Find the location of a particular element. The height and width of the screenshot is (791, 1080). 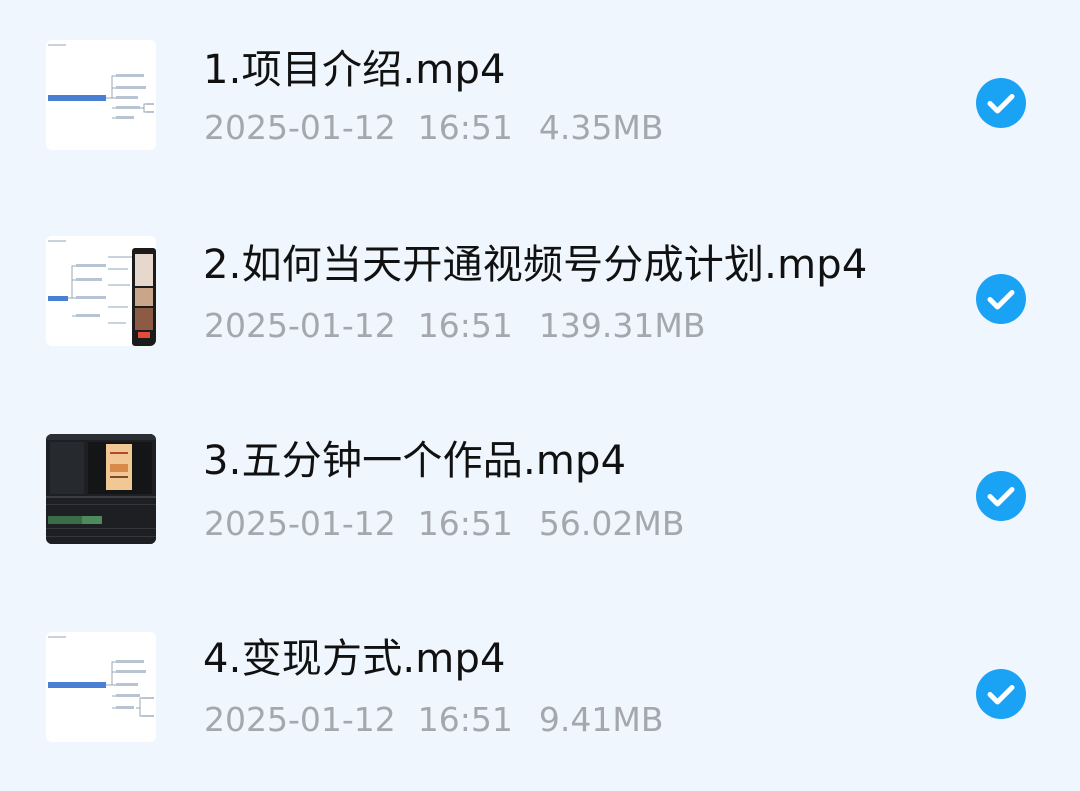

file-meta: 2025-01-12 16:51 9.41MB is located at coordinates (433, 720).